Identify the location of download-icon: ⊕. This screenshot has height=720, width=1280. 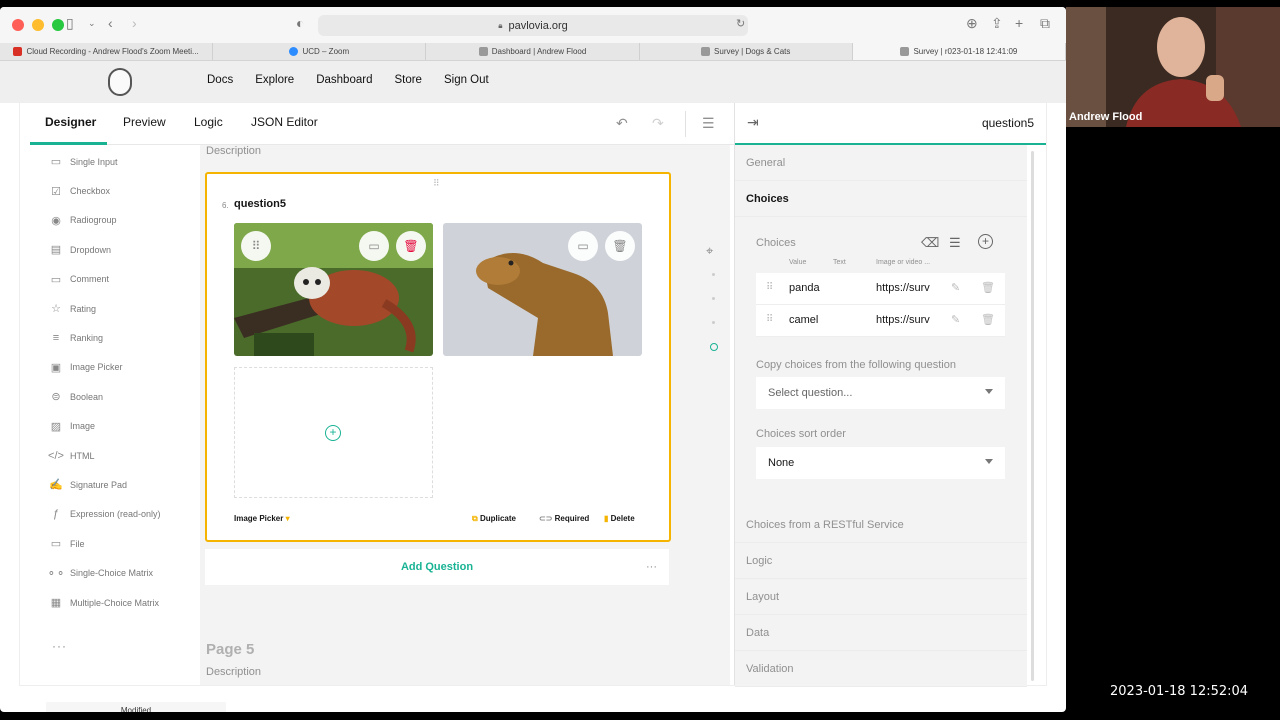
(972, 23).